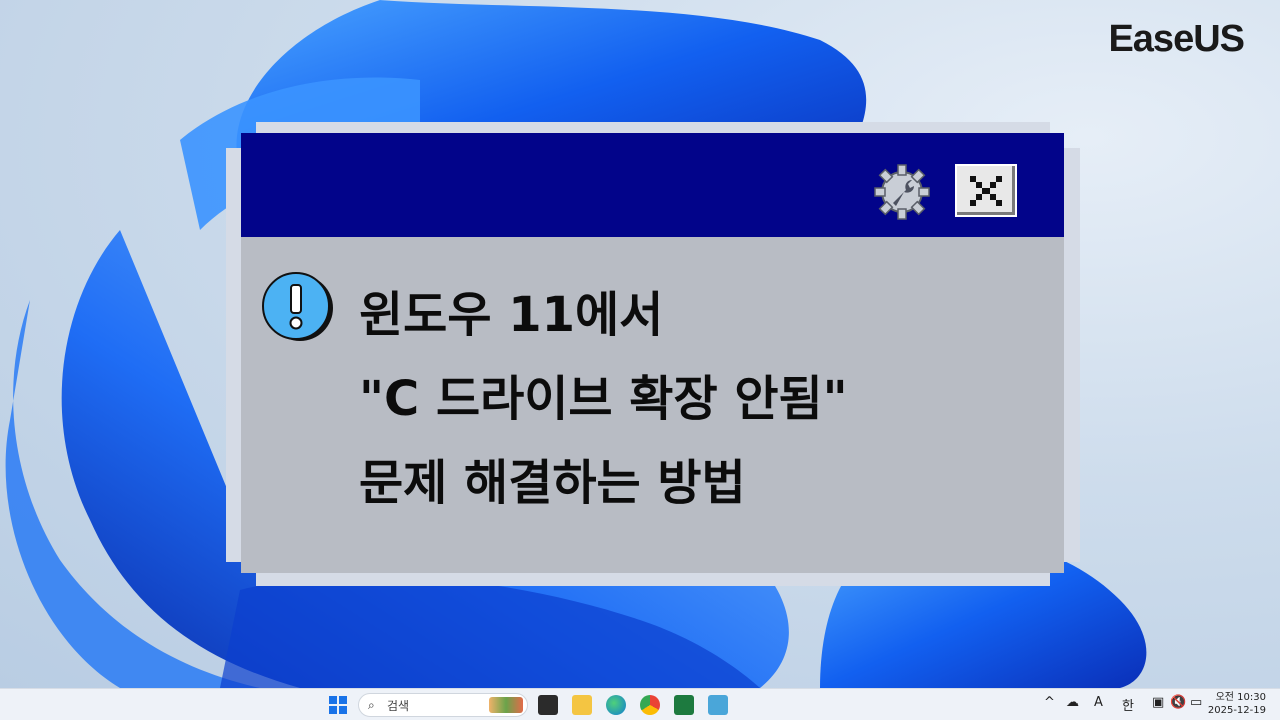  Describe the element at coordinates (1158, 702) in the screenshot. I see `network-icon: ▣` at that location.